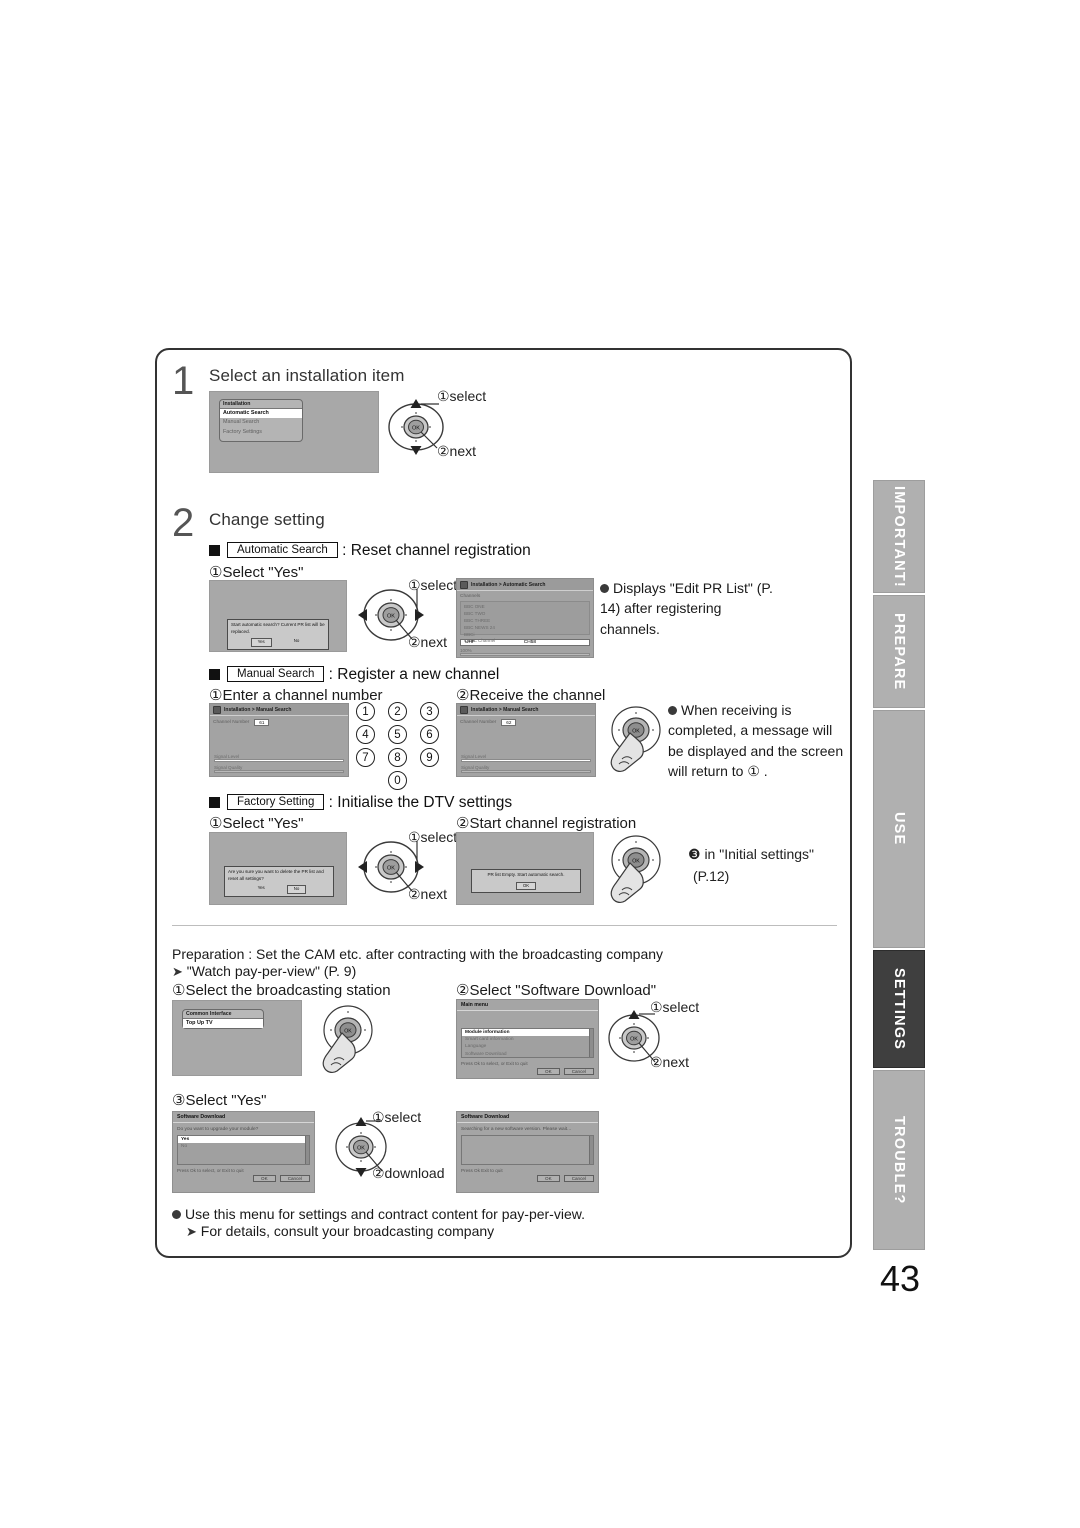  What do you see at coordinates (243, 1146) in the screenshot?
I see `sw-option-no: No` at bounding box center [243, 1146].